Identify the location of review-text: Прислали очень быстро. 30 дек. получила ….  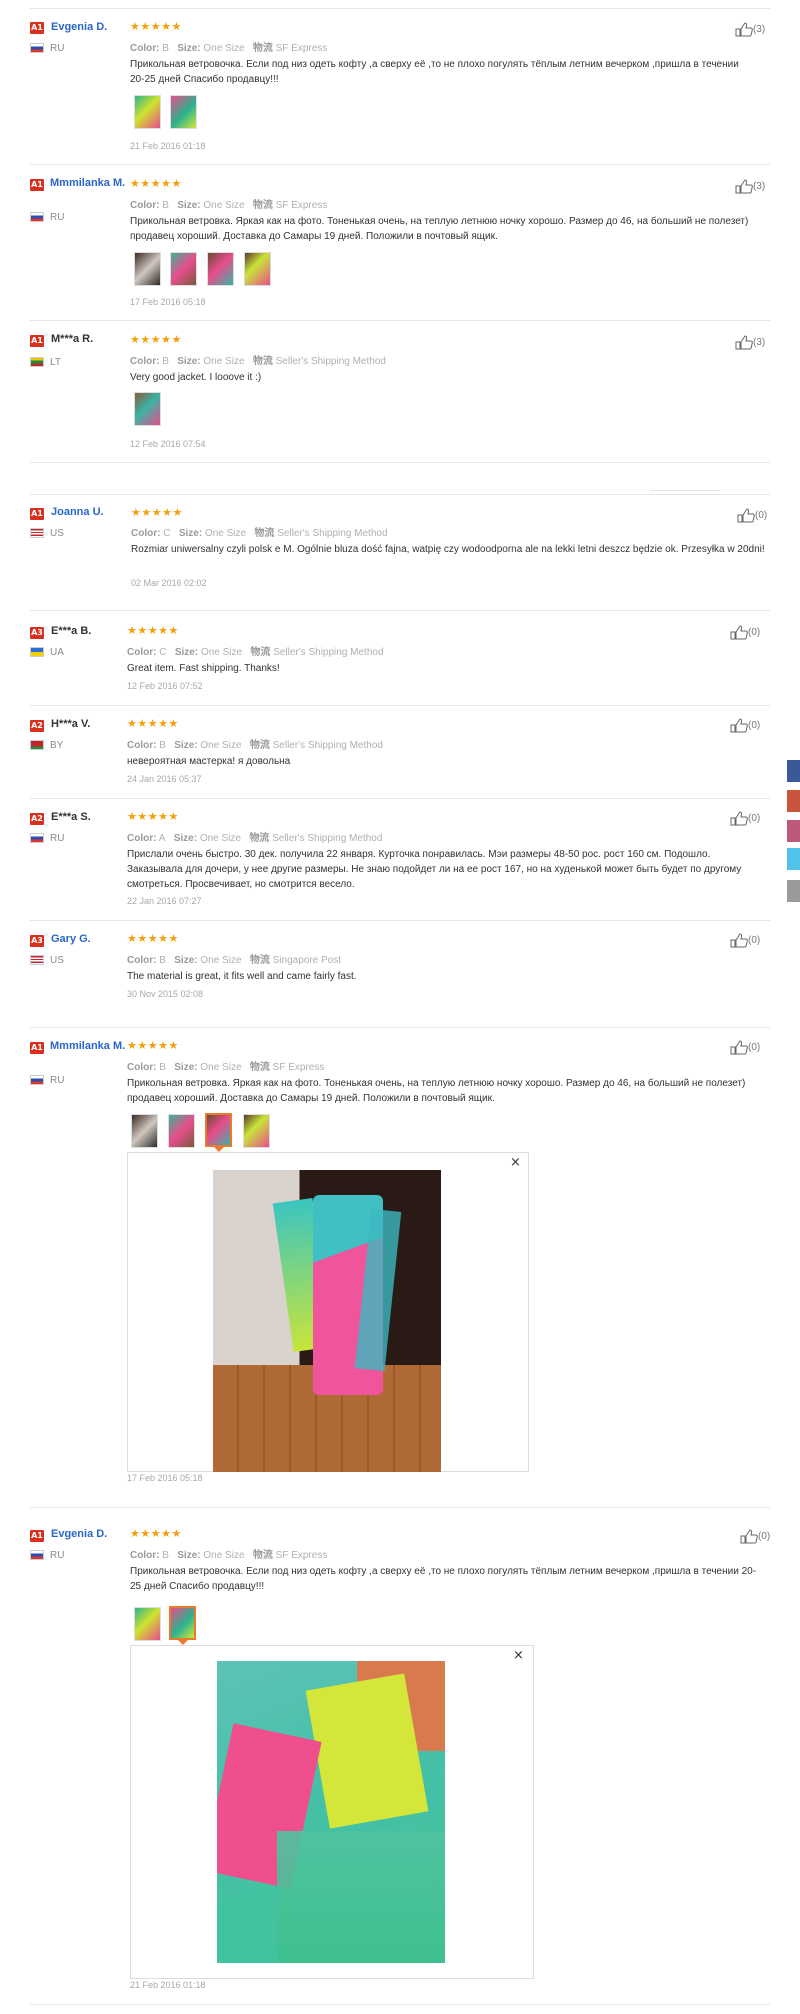
(434, 869).